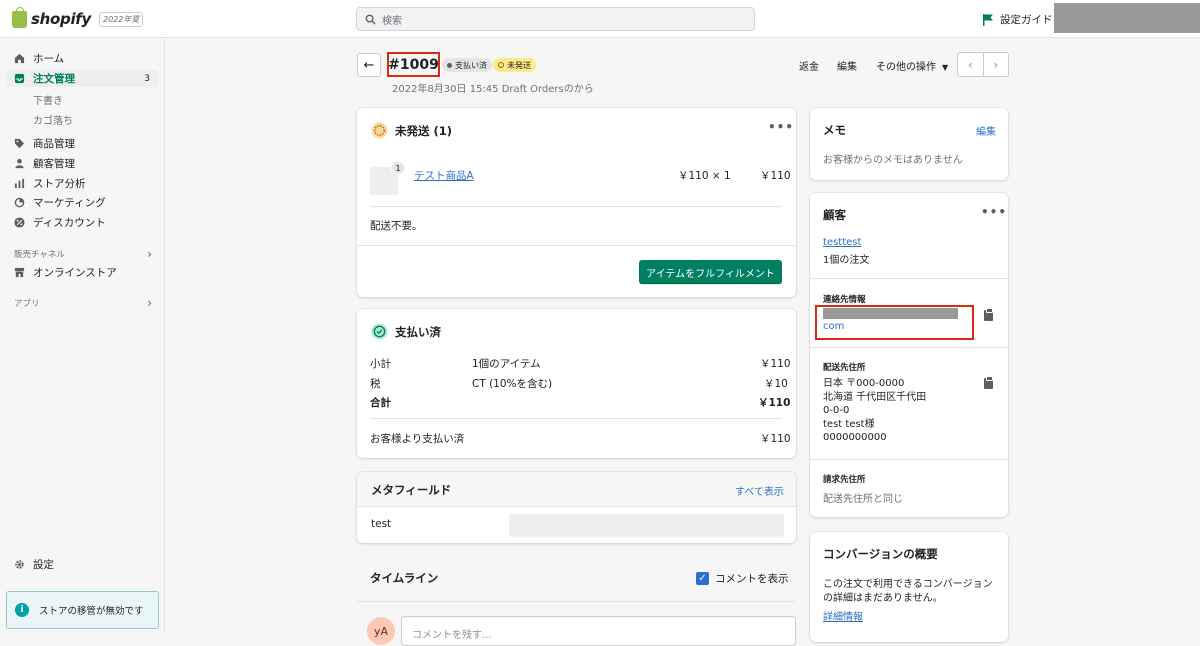 Image resolution: width=1200 pixels, height=646 pixels. I want to click on billing-same-text: 配送先住所と同じ, so click(863, 499).